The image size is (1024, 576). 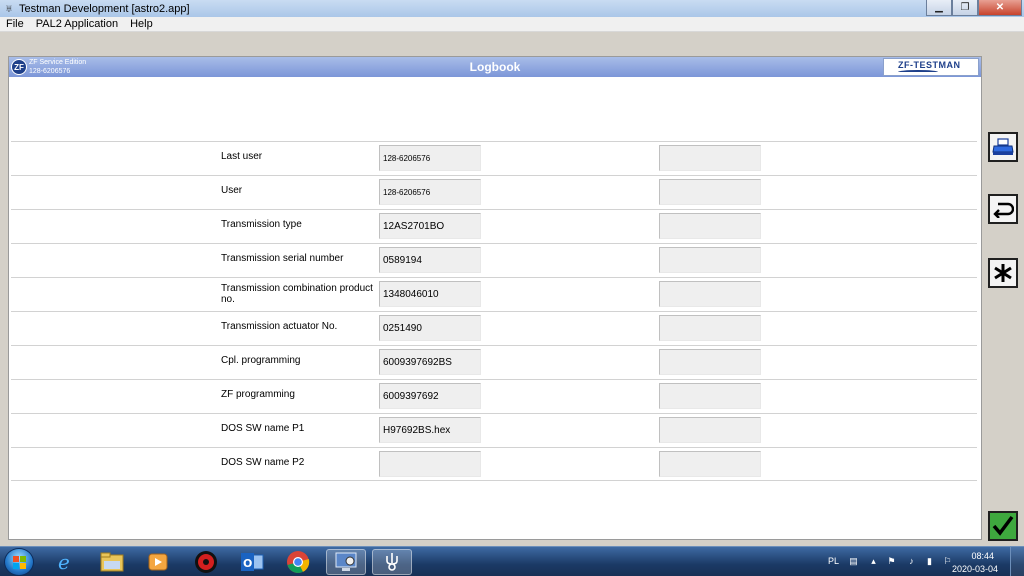 I want to click on table-row: Transmission actuator No. 0251490, so click(x=494, y=328).